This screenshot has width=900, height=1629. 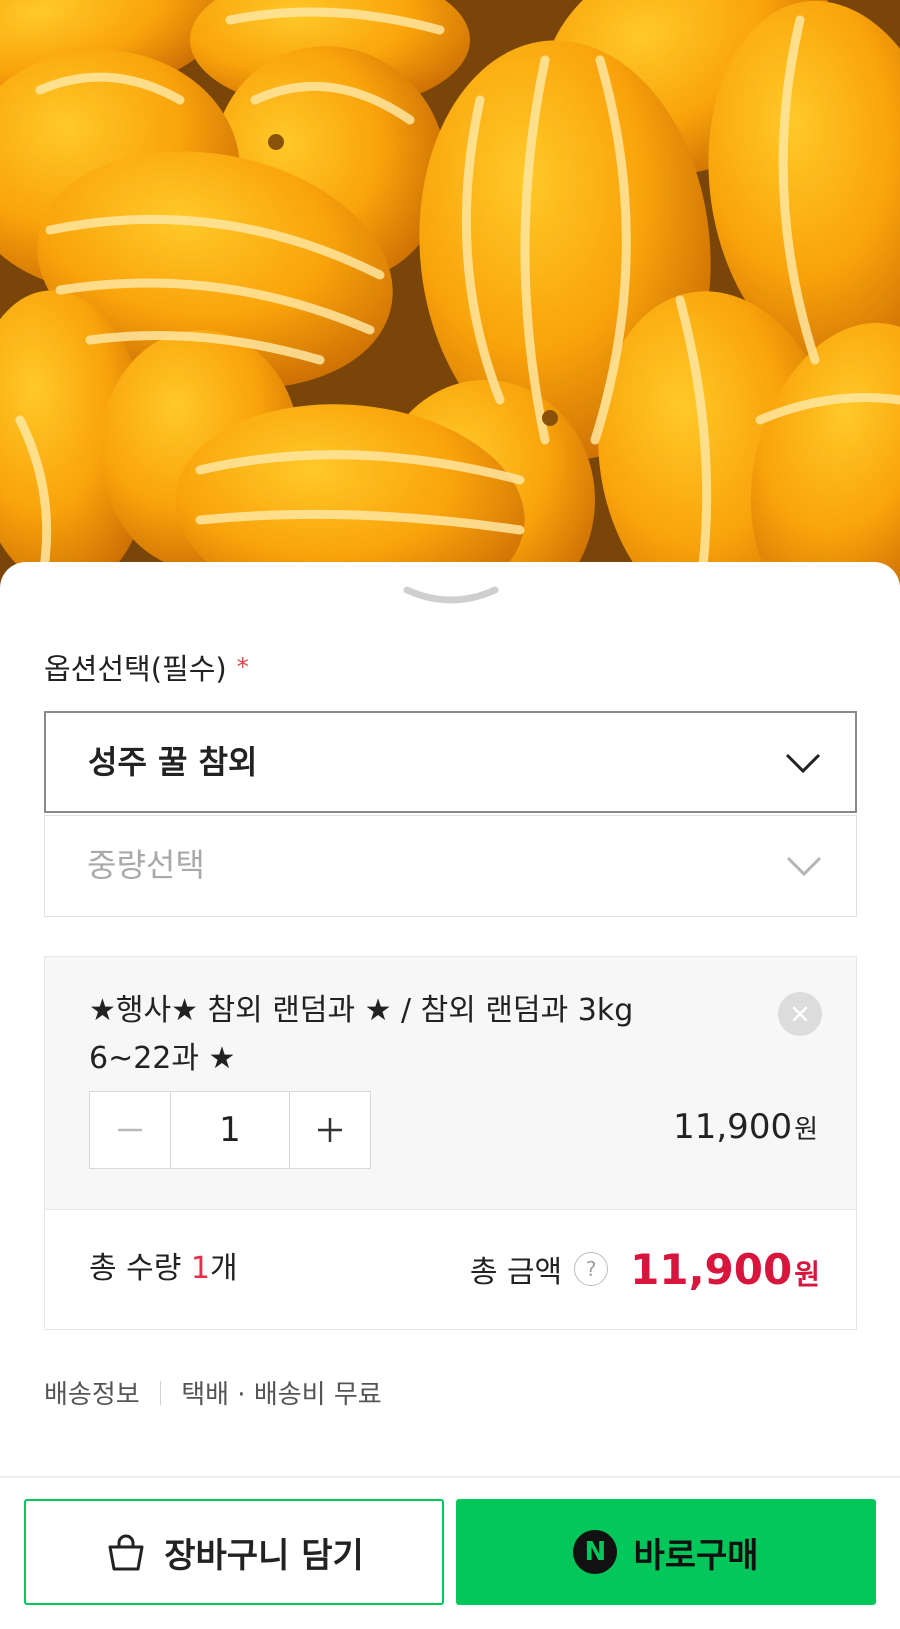 I want to click on shipping-value: 택배 · 배송비 무료, so click(x=281, y=1395).